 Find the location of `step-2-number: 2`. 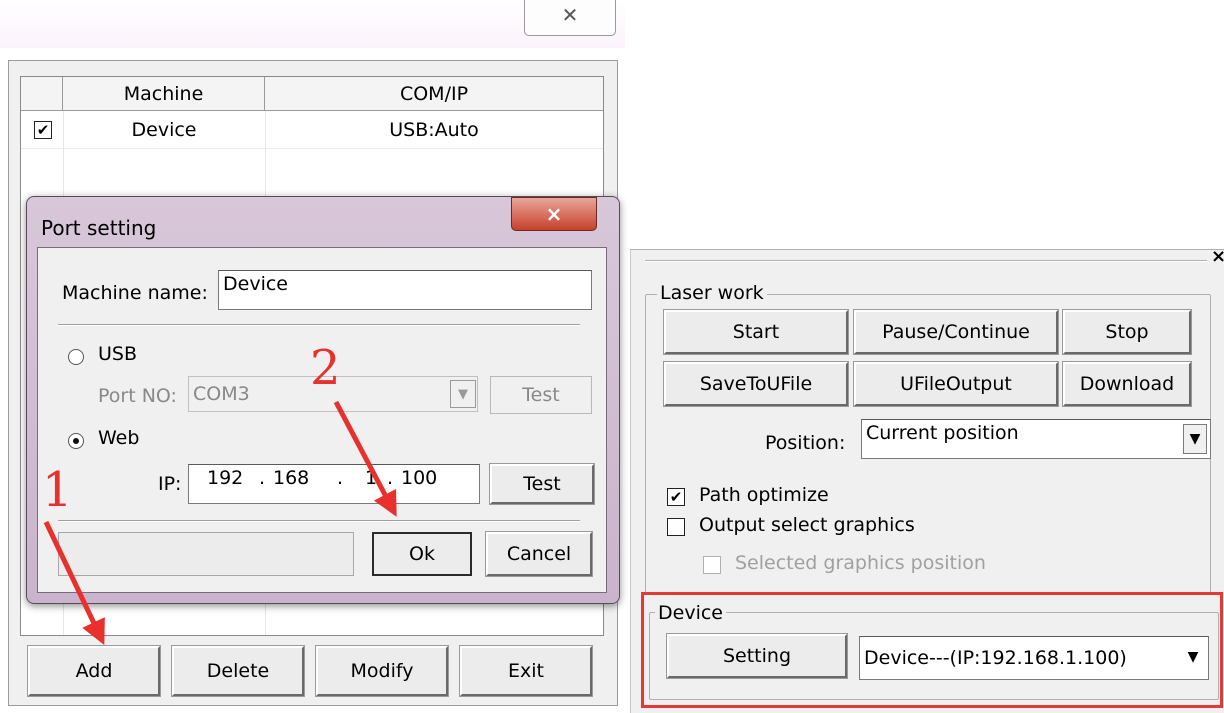

step-2-number: 2 is located at coordinates (325, 368).